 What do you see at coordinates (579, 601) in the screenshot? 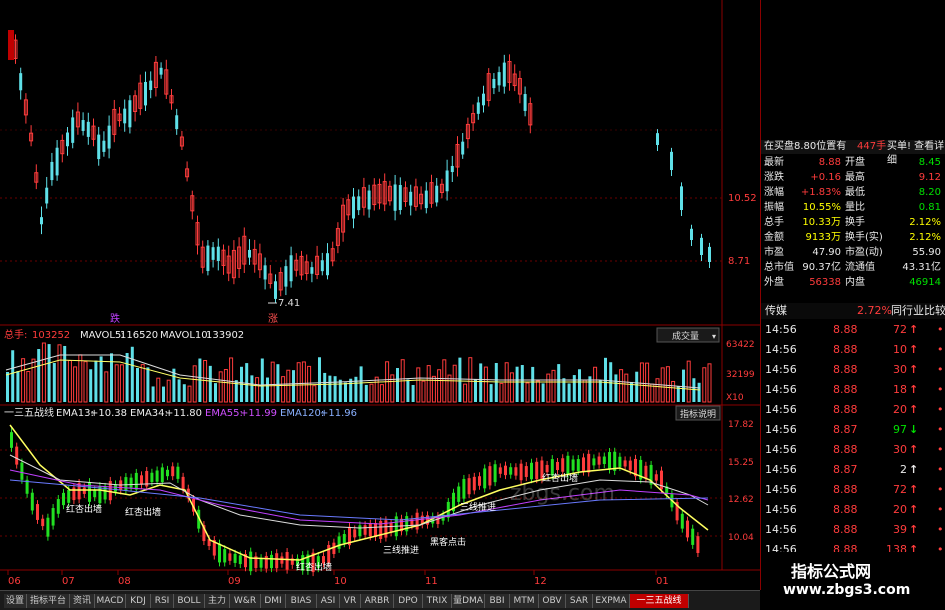
I see `tab-sar: SAR` at bounding box center [579, 601].